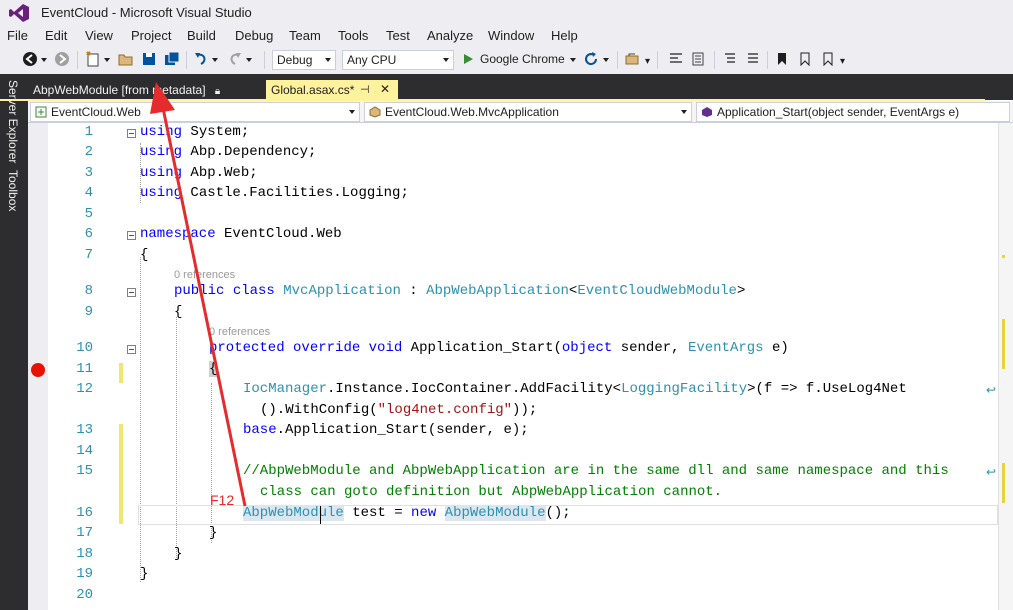 The image size is (1013, 610). Describe the element at coordinates (520, 256) in the screenshot. I see `code-line: 7 {` at that location.